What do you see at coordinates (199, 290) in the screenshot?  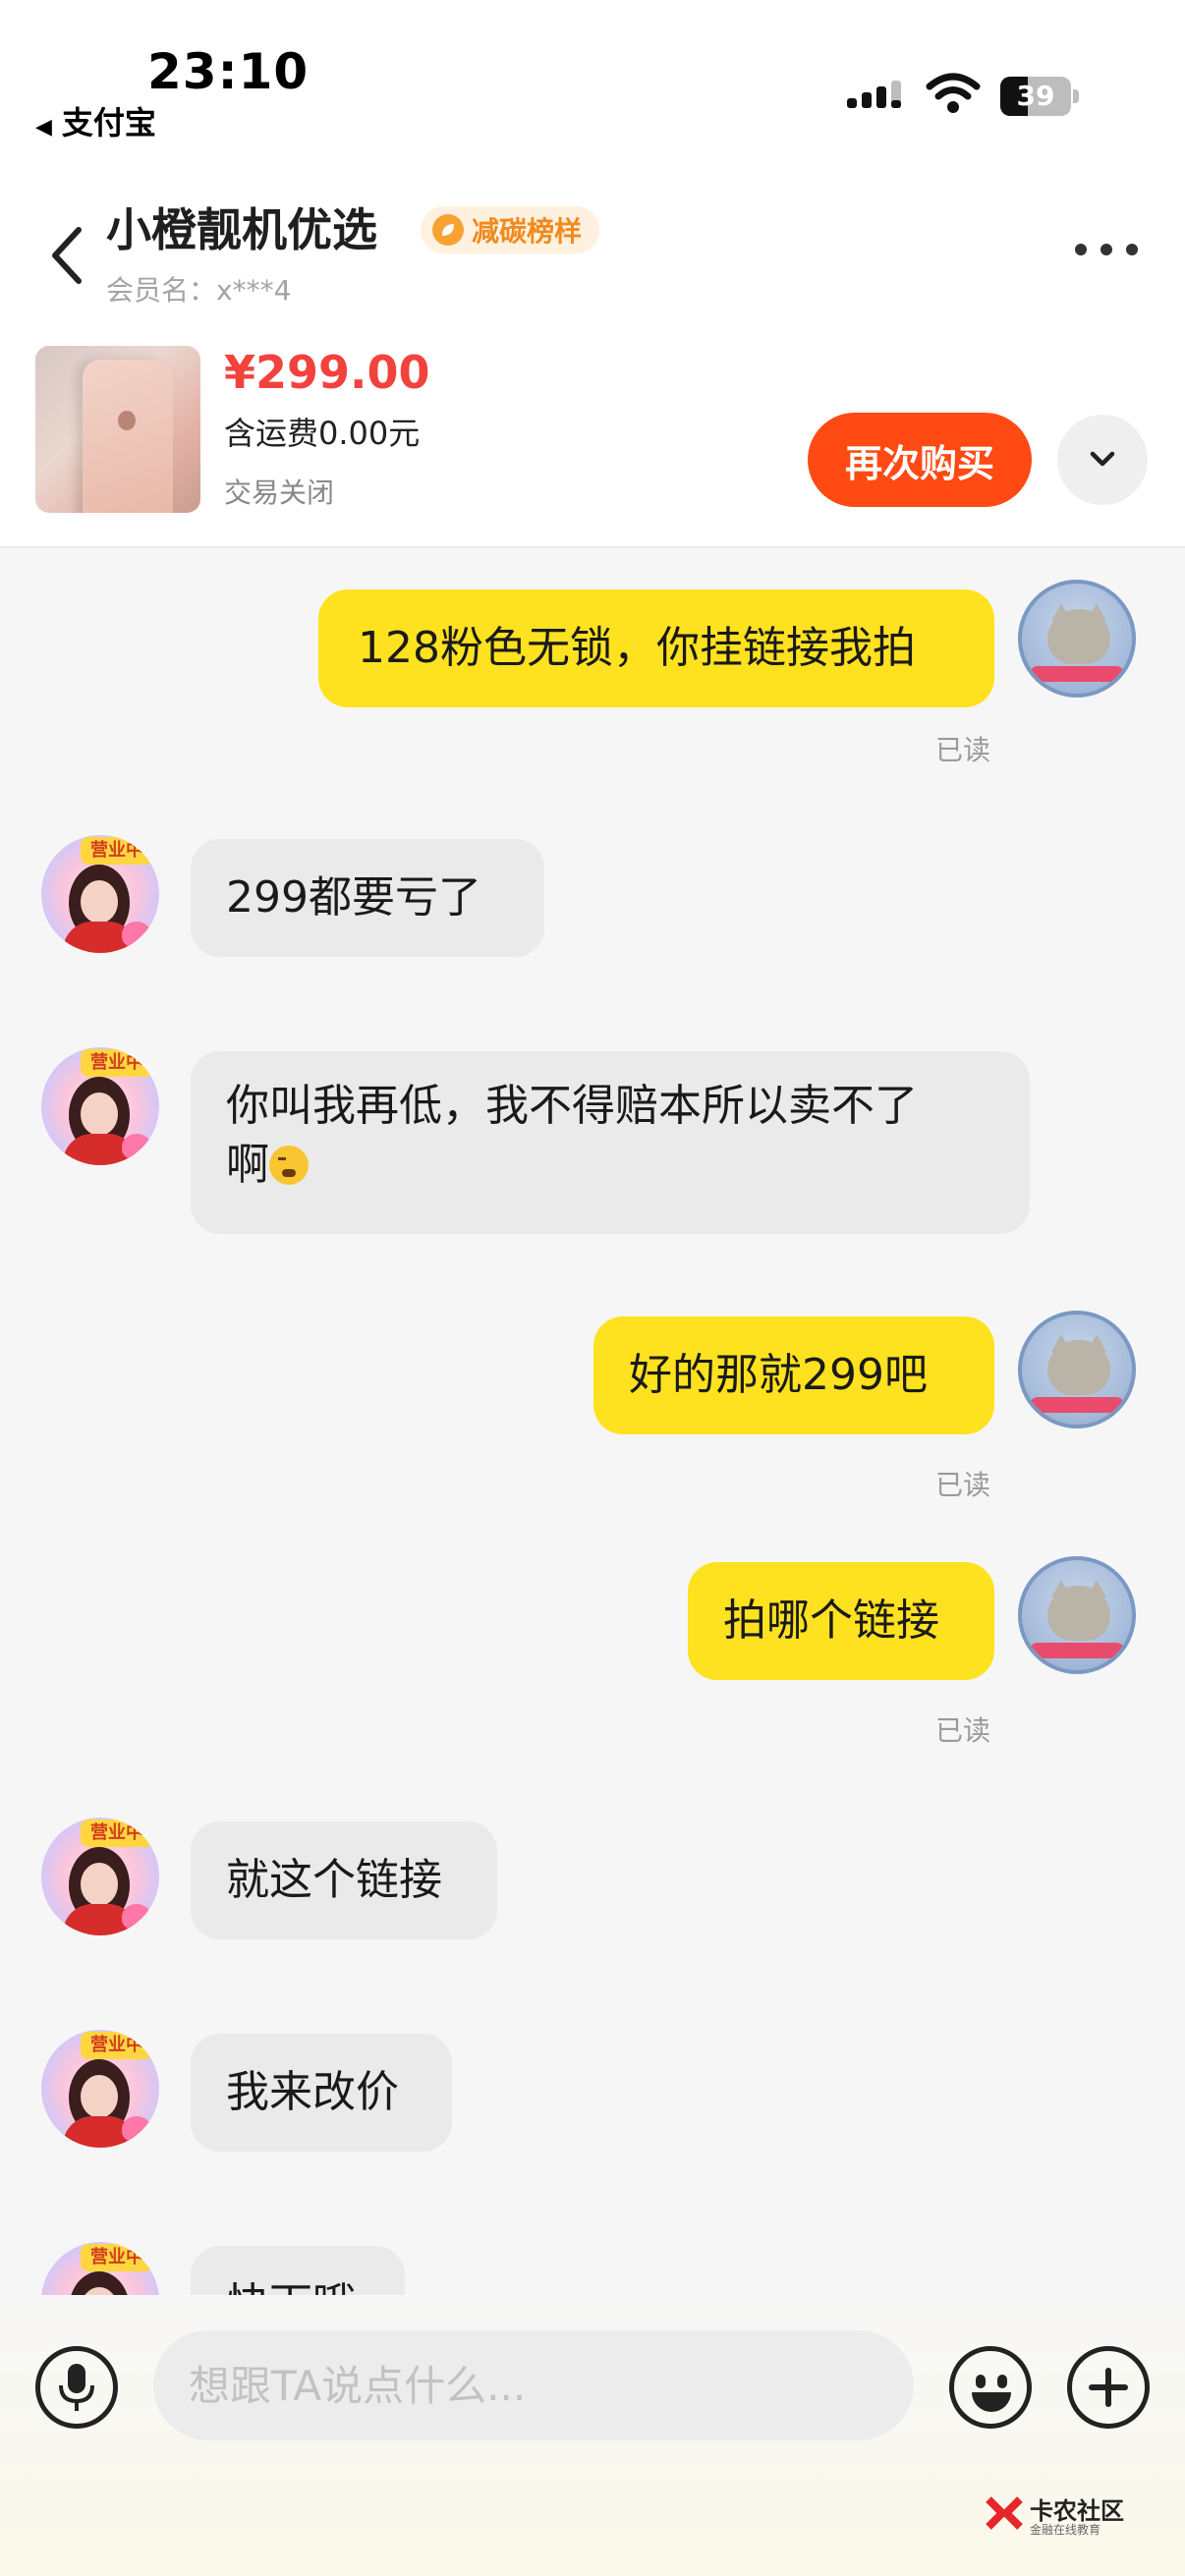 I see `member-name: 会员名：x***4` at bounding box center [199, 290].